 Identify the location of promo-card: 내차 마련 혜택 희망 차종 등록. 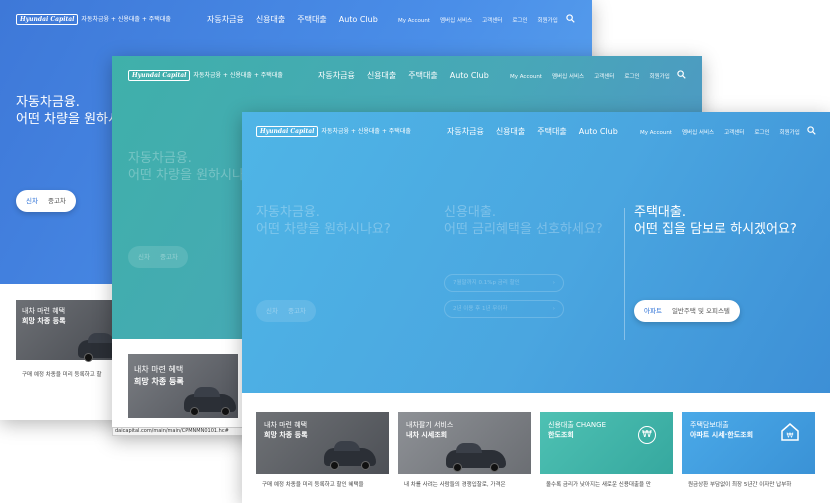
(183, 389).